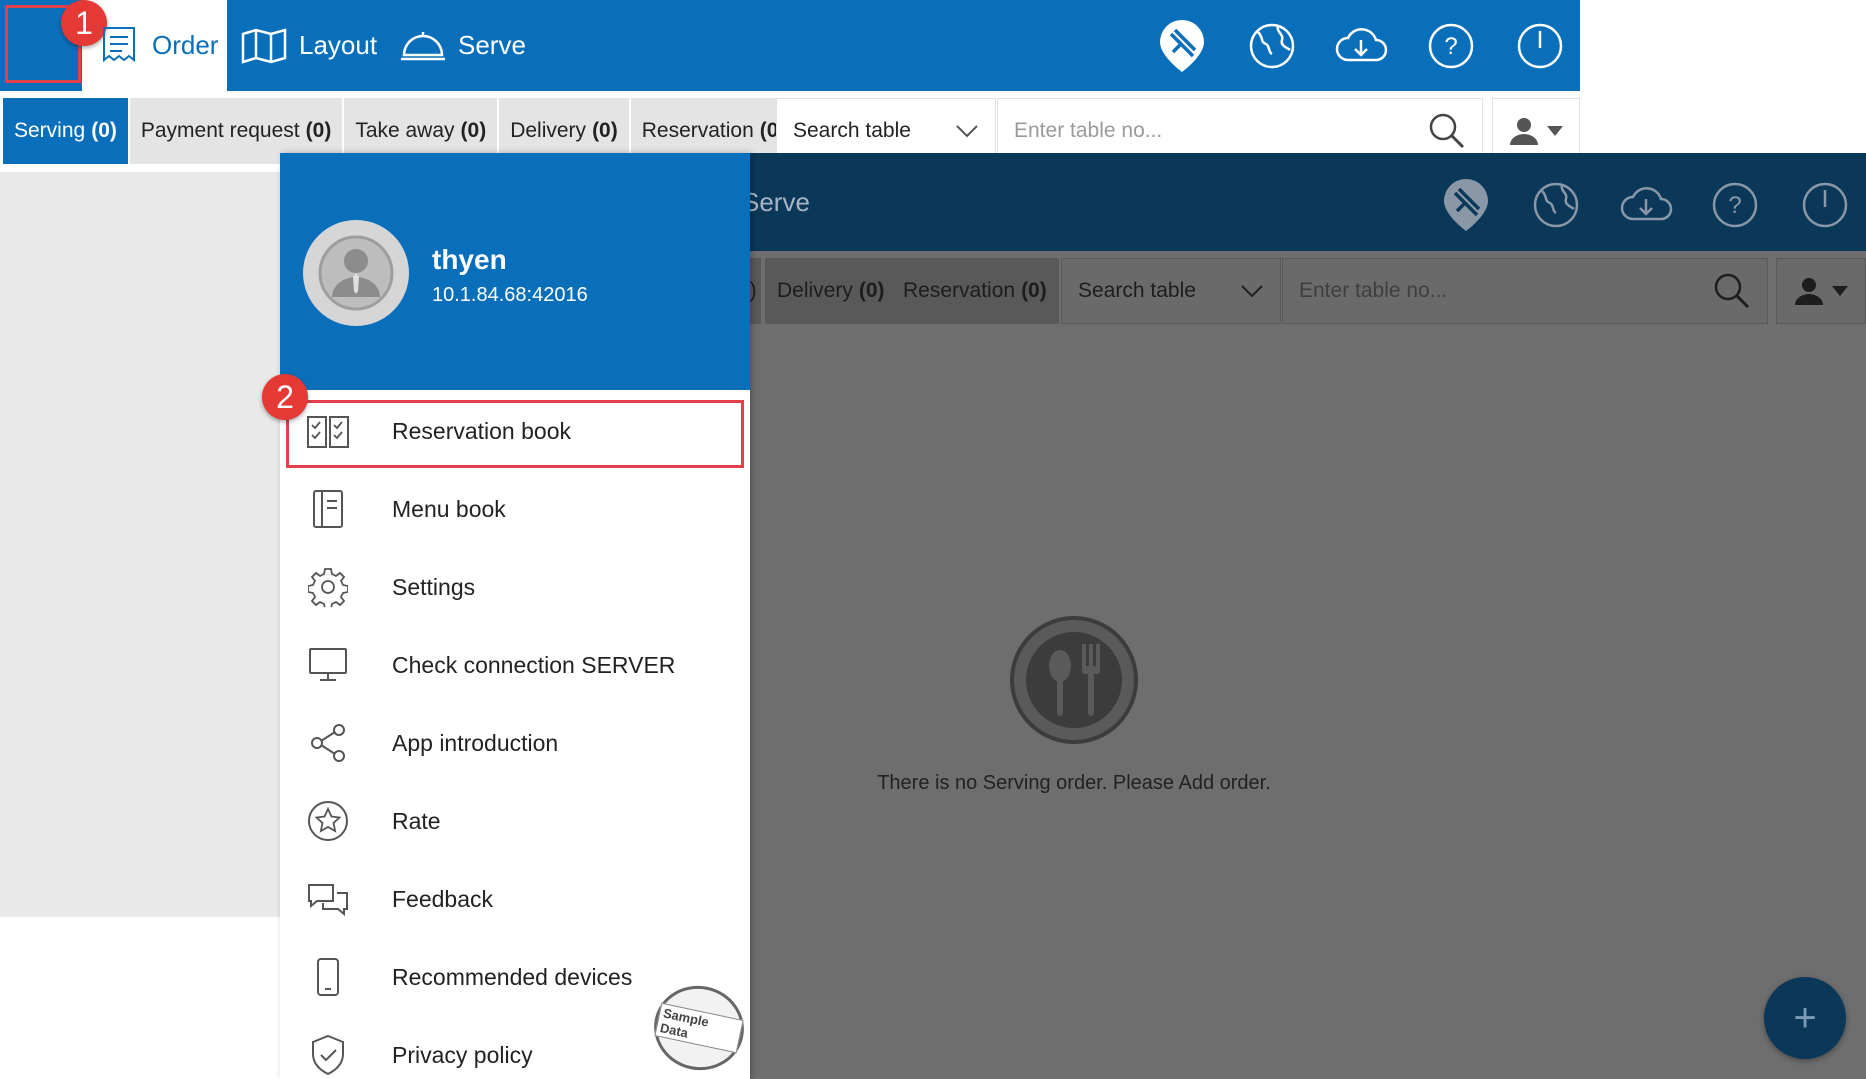  What do you see at coordinates (328, 665) in the screenshot?
I see `monitor-icon` at bounding box center [328, 665].